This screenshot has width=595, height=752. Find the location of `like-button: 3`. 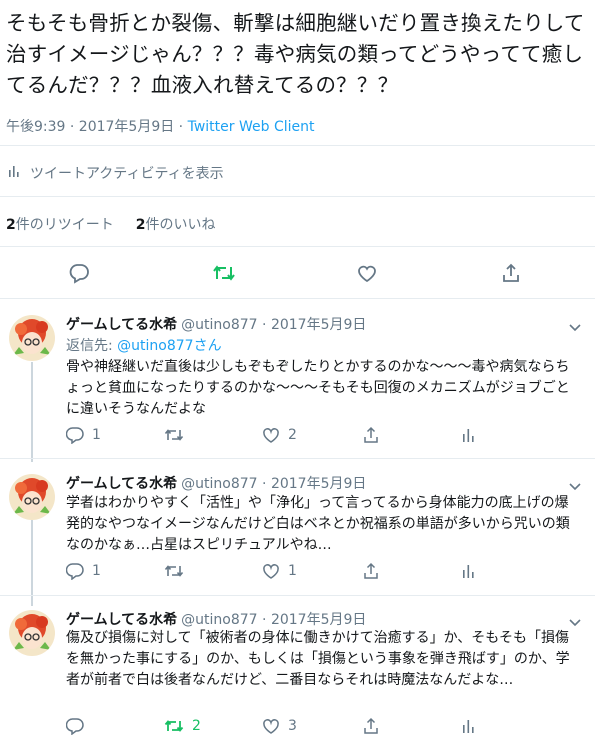

like-button: 3 is located at coordinates (279, 726).